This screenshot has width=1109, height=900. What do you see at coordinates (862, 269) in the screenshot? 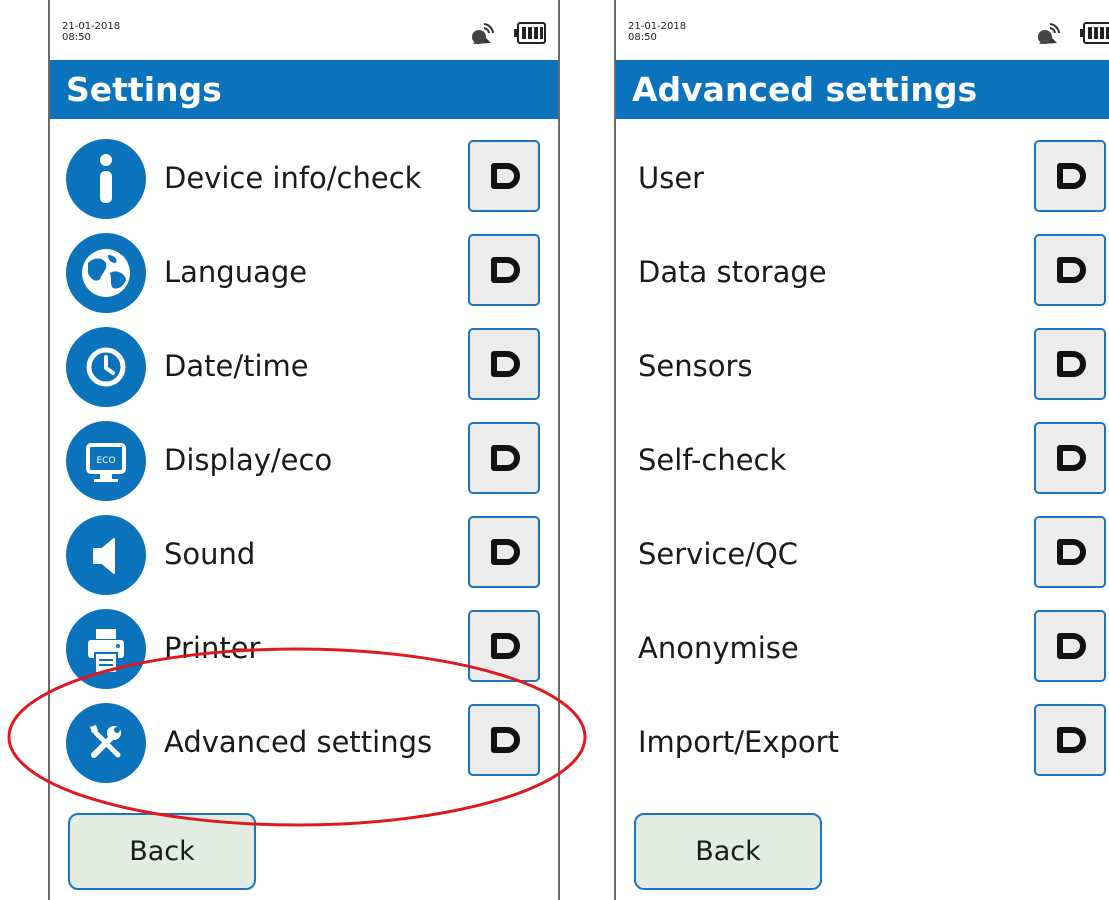
I see `advanced-row-data-storage: Data storage` at bounding box center [862, 269].